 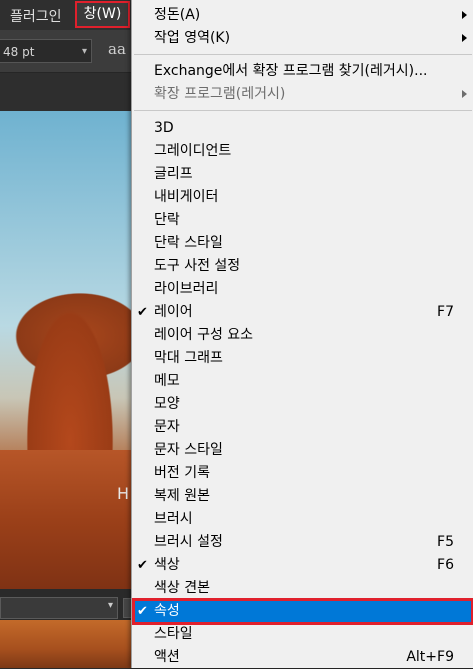 What do you see at coordinates (302, 358) in the screenshot?
I see `menu-item: 막대 그래프` at bounding box center [302, 358].